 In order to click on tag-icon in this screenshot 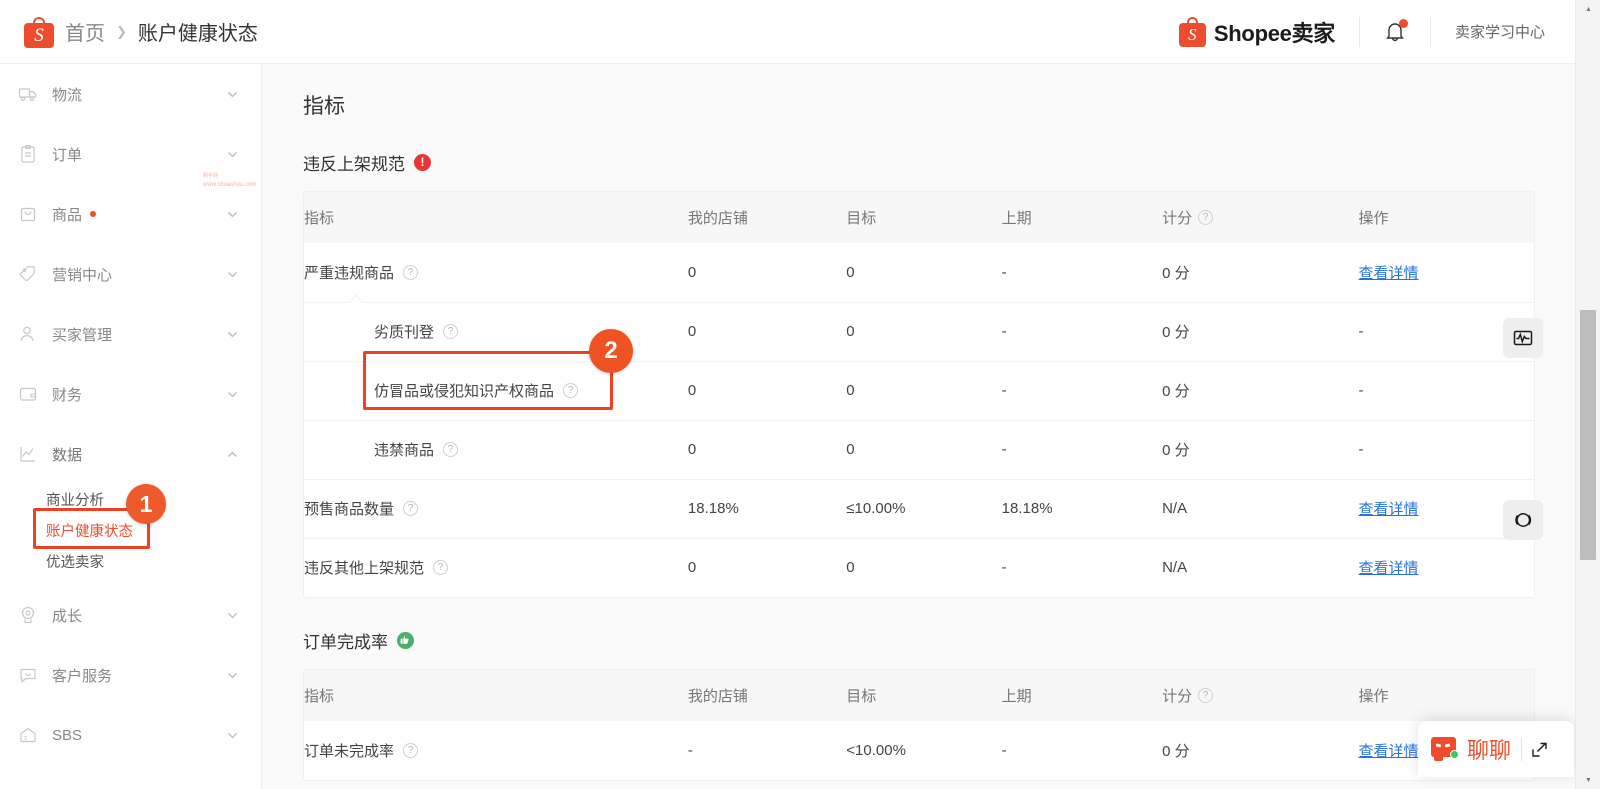, I will do `click(28, 274)`.